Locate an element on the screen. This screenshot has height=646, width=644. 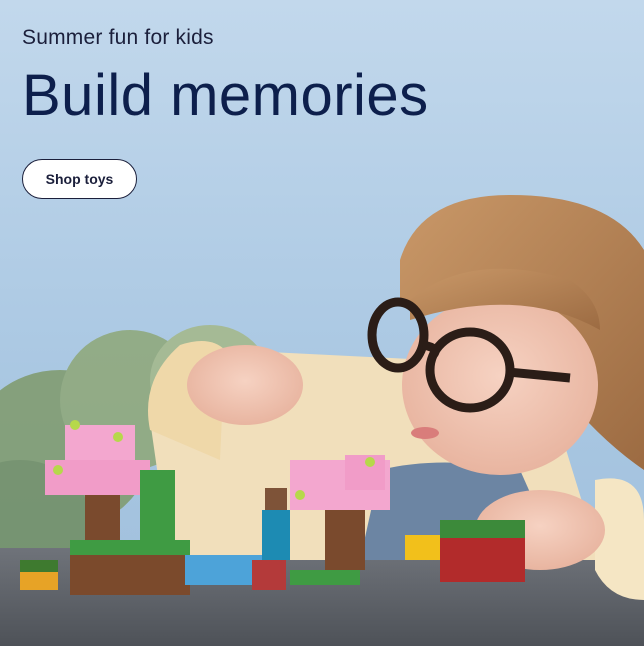
hero-headline: Build memories is located at coordinates (225, 95).